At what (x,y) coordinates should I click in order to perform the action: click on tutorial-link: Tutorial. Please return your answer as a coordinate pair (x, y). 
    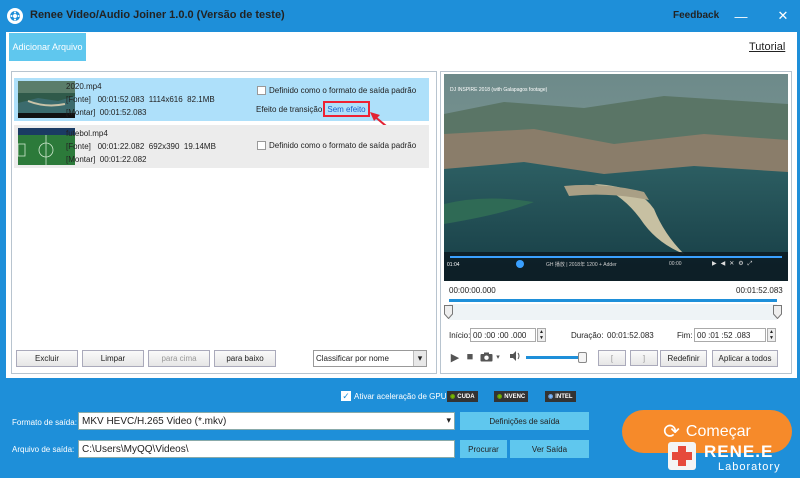
    Looking at the image, I should click on (767, 47).